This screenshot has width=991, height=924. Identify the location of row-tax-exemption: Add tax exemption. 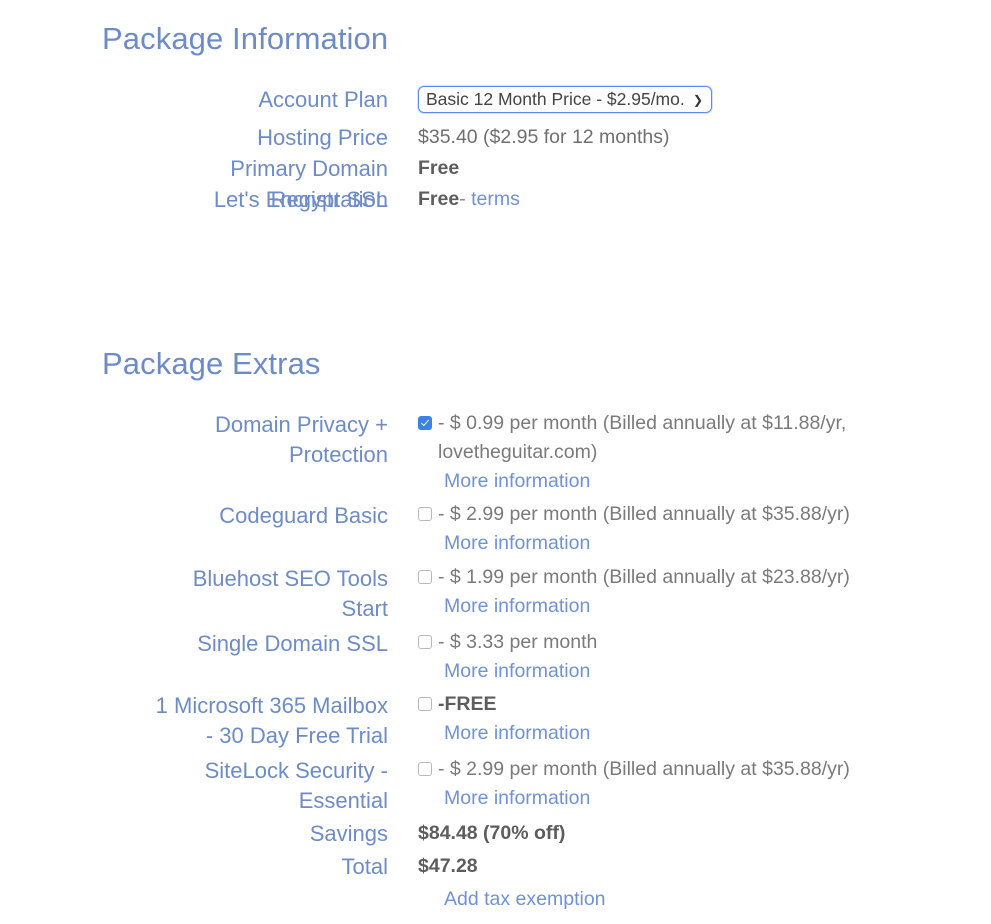
(493, 899).